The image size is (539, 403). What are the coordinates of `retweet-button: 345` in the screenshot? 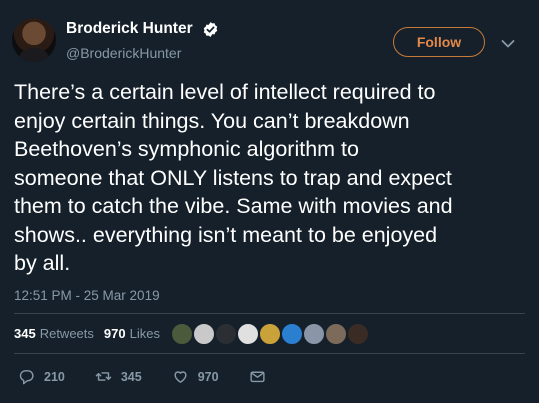 It's located at (118, 376).